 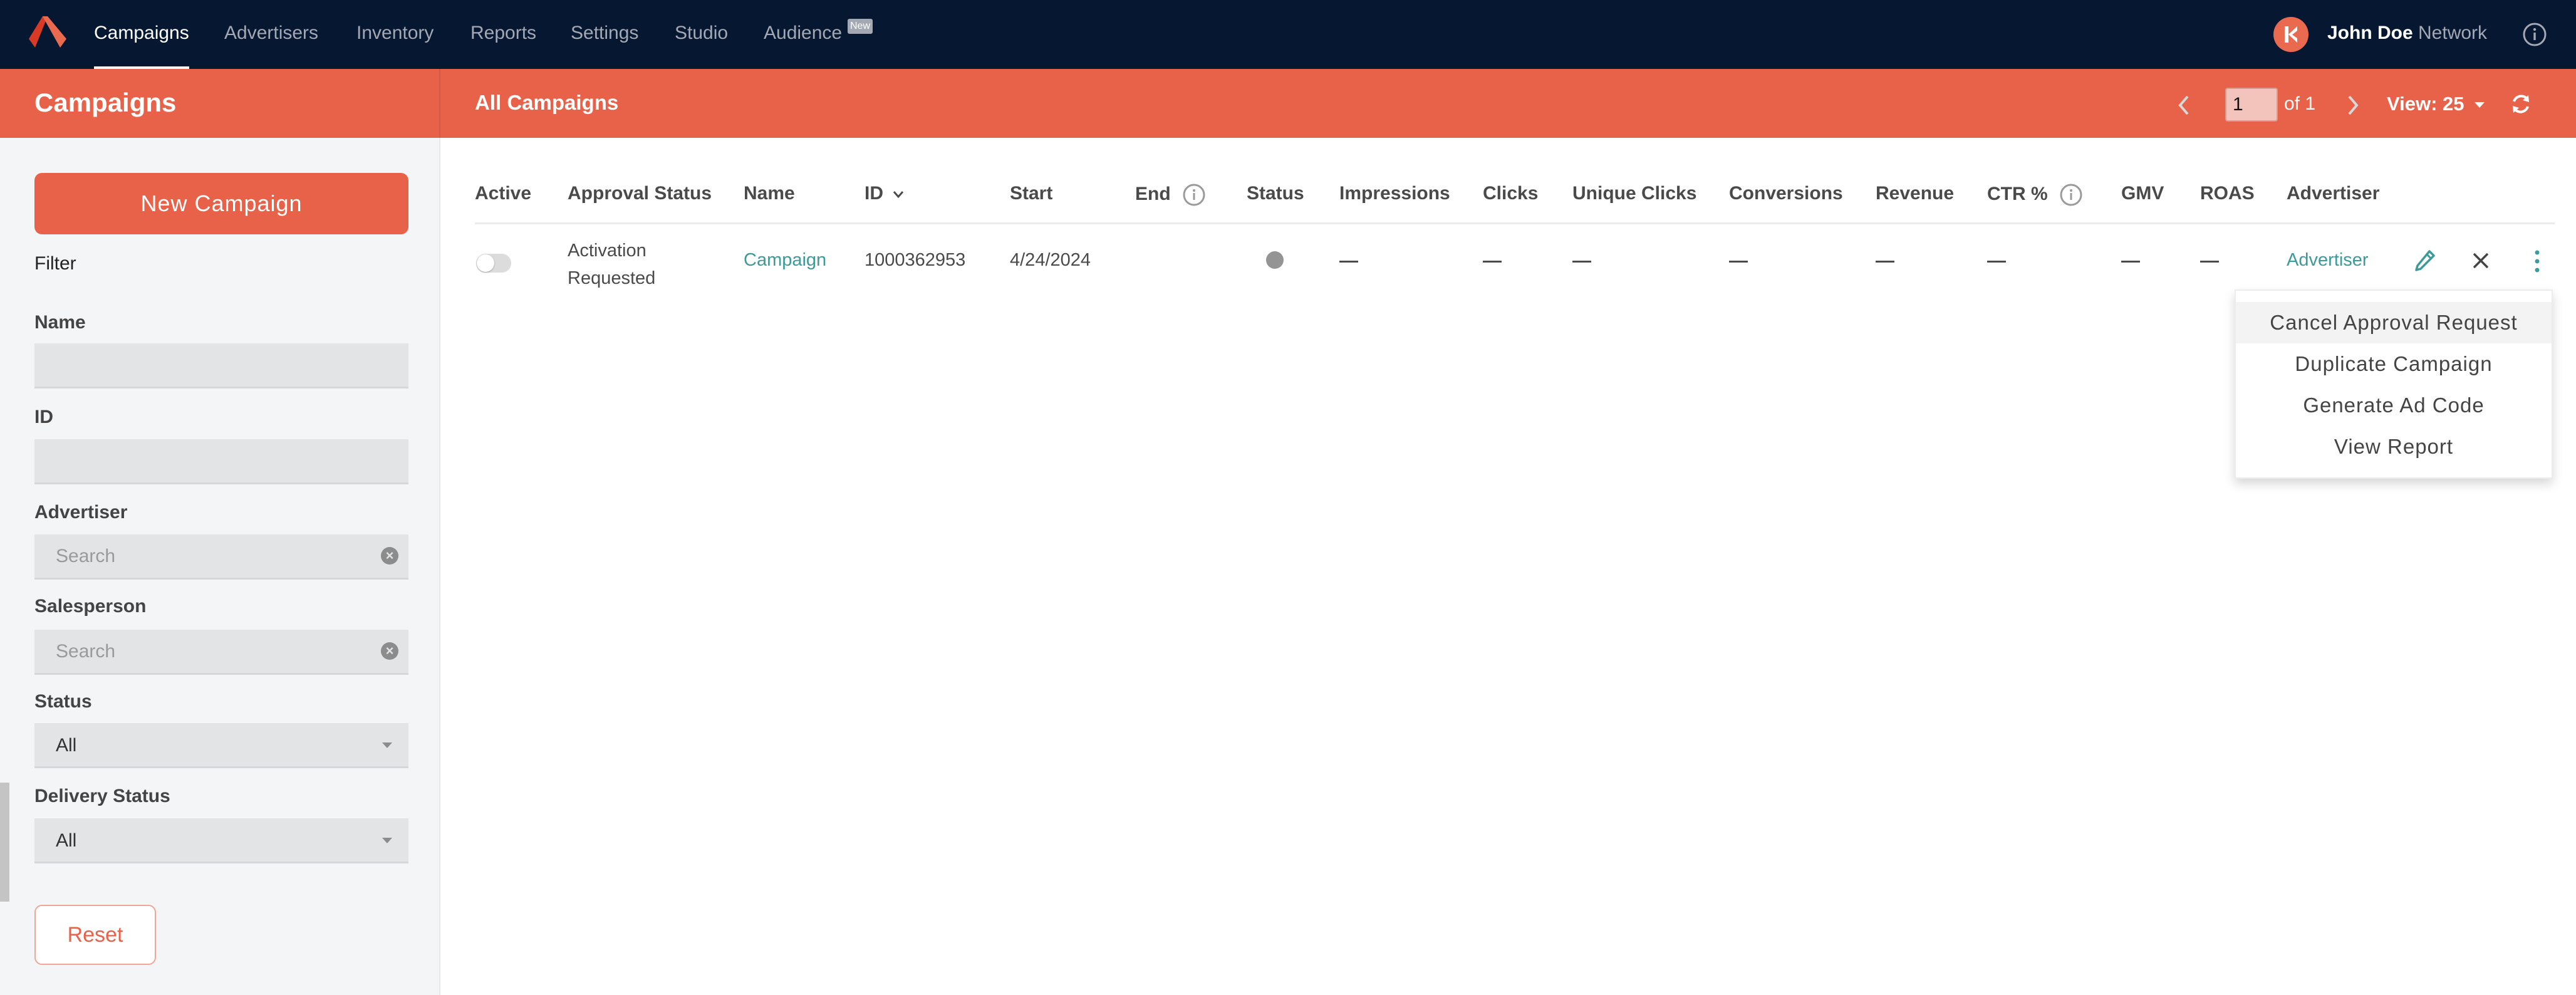 I want to click on salesperson-label: Salesperson, so click(x=90, y=606).